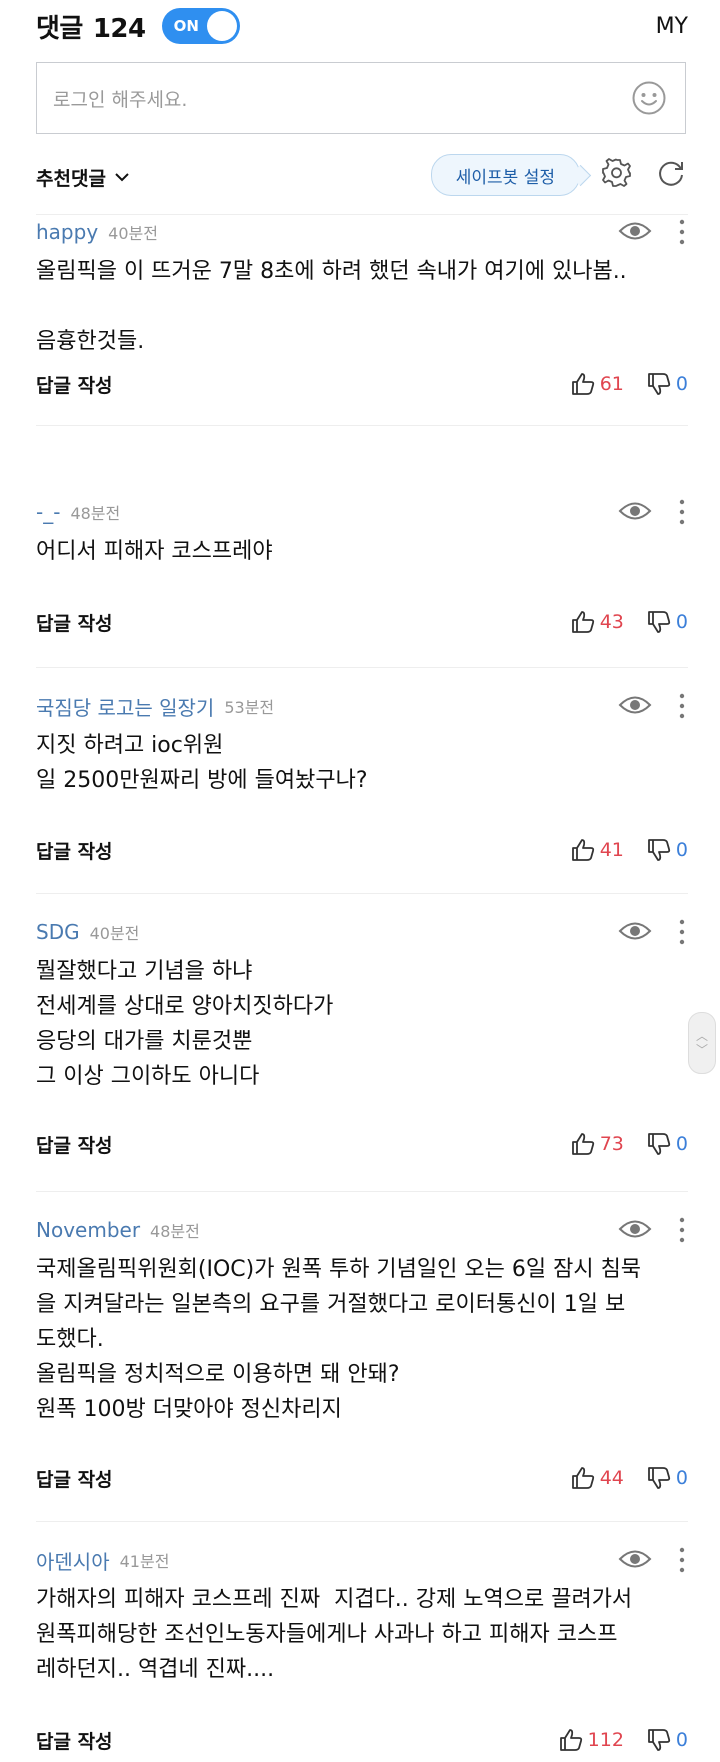 The height and width of the screenshot is (1762, 720). I want to click on safebot-settings-button: 세이프봇 설정, so click(505, 175).